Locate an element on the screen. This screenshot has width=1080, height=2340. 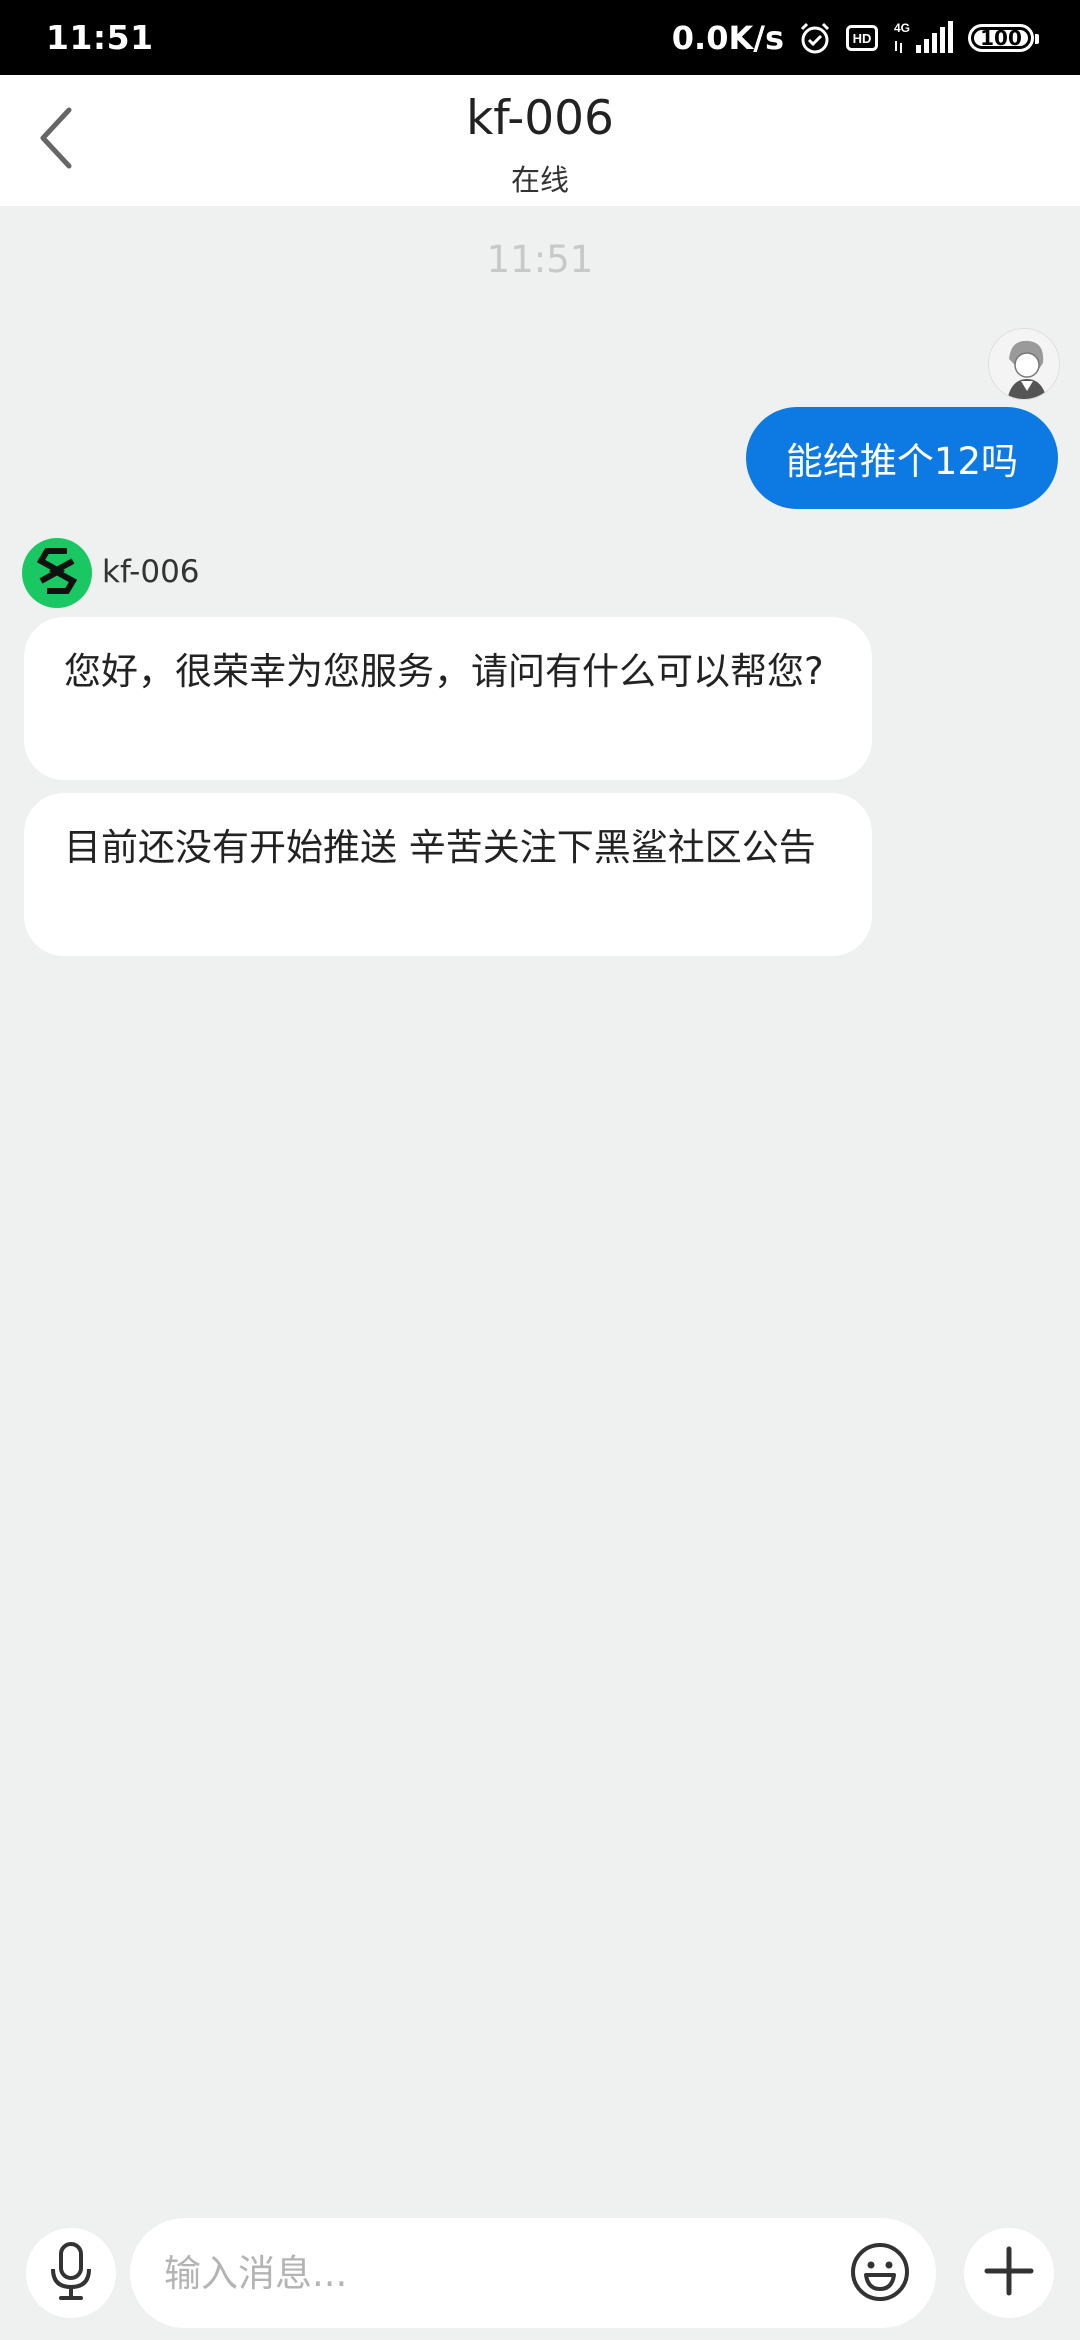
more-options-button is located at coordinates (1009, 2273).